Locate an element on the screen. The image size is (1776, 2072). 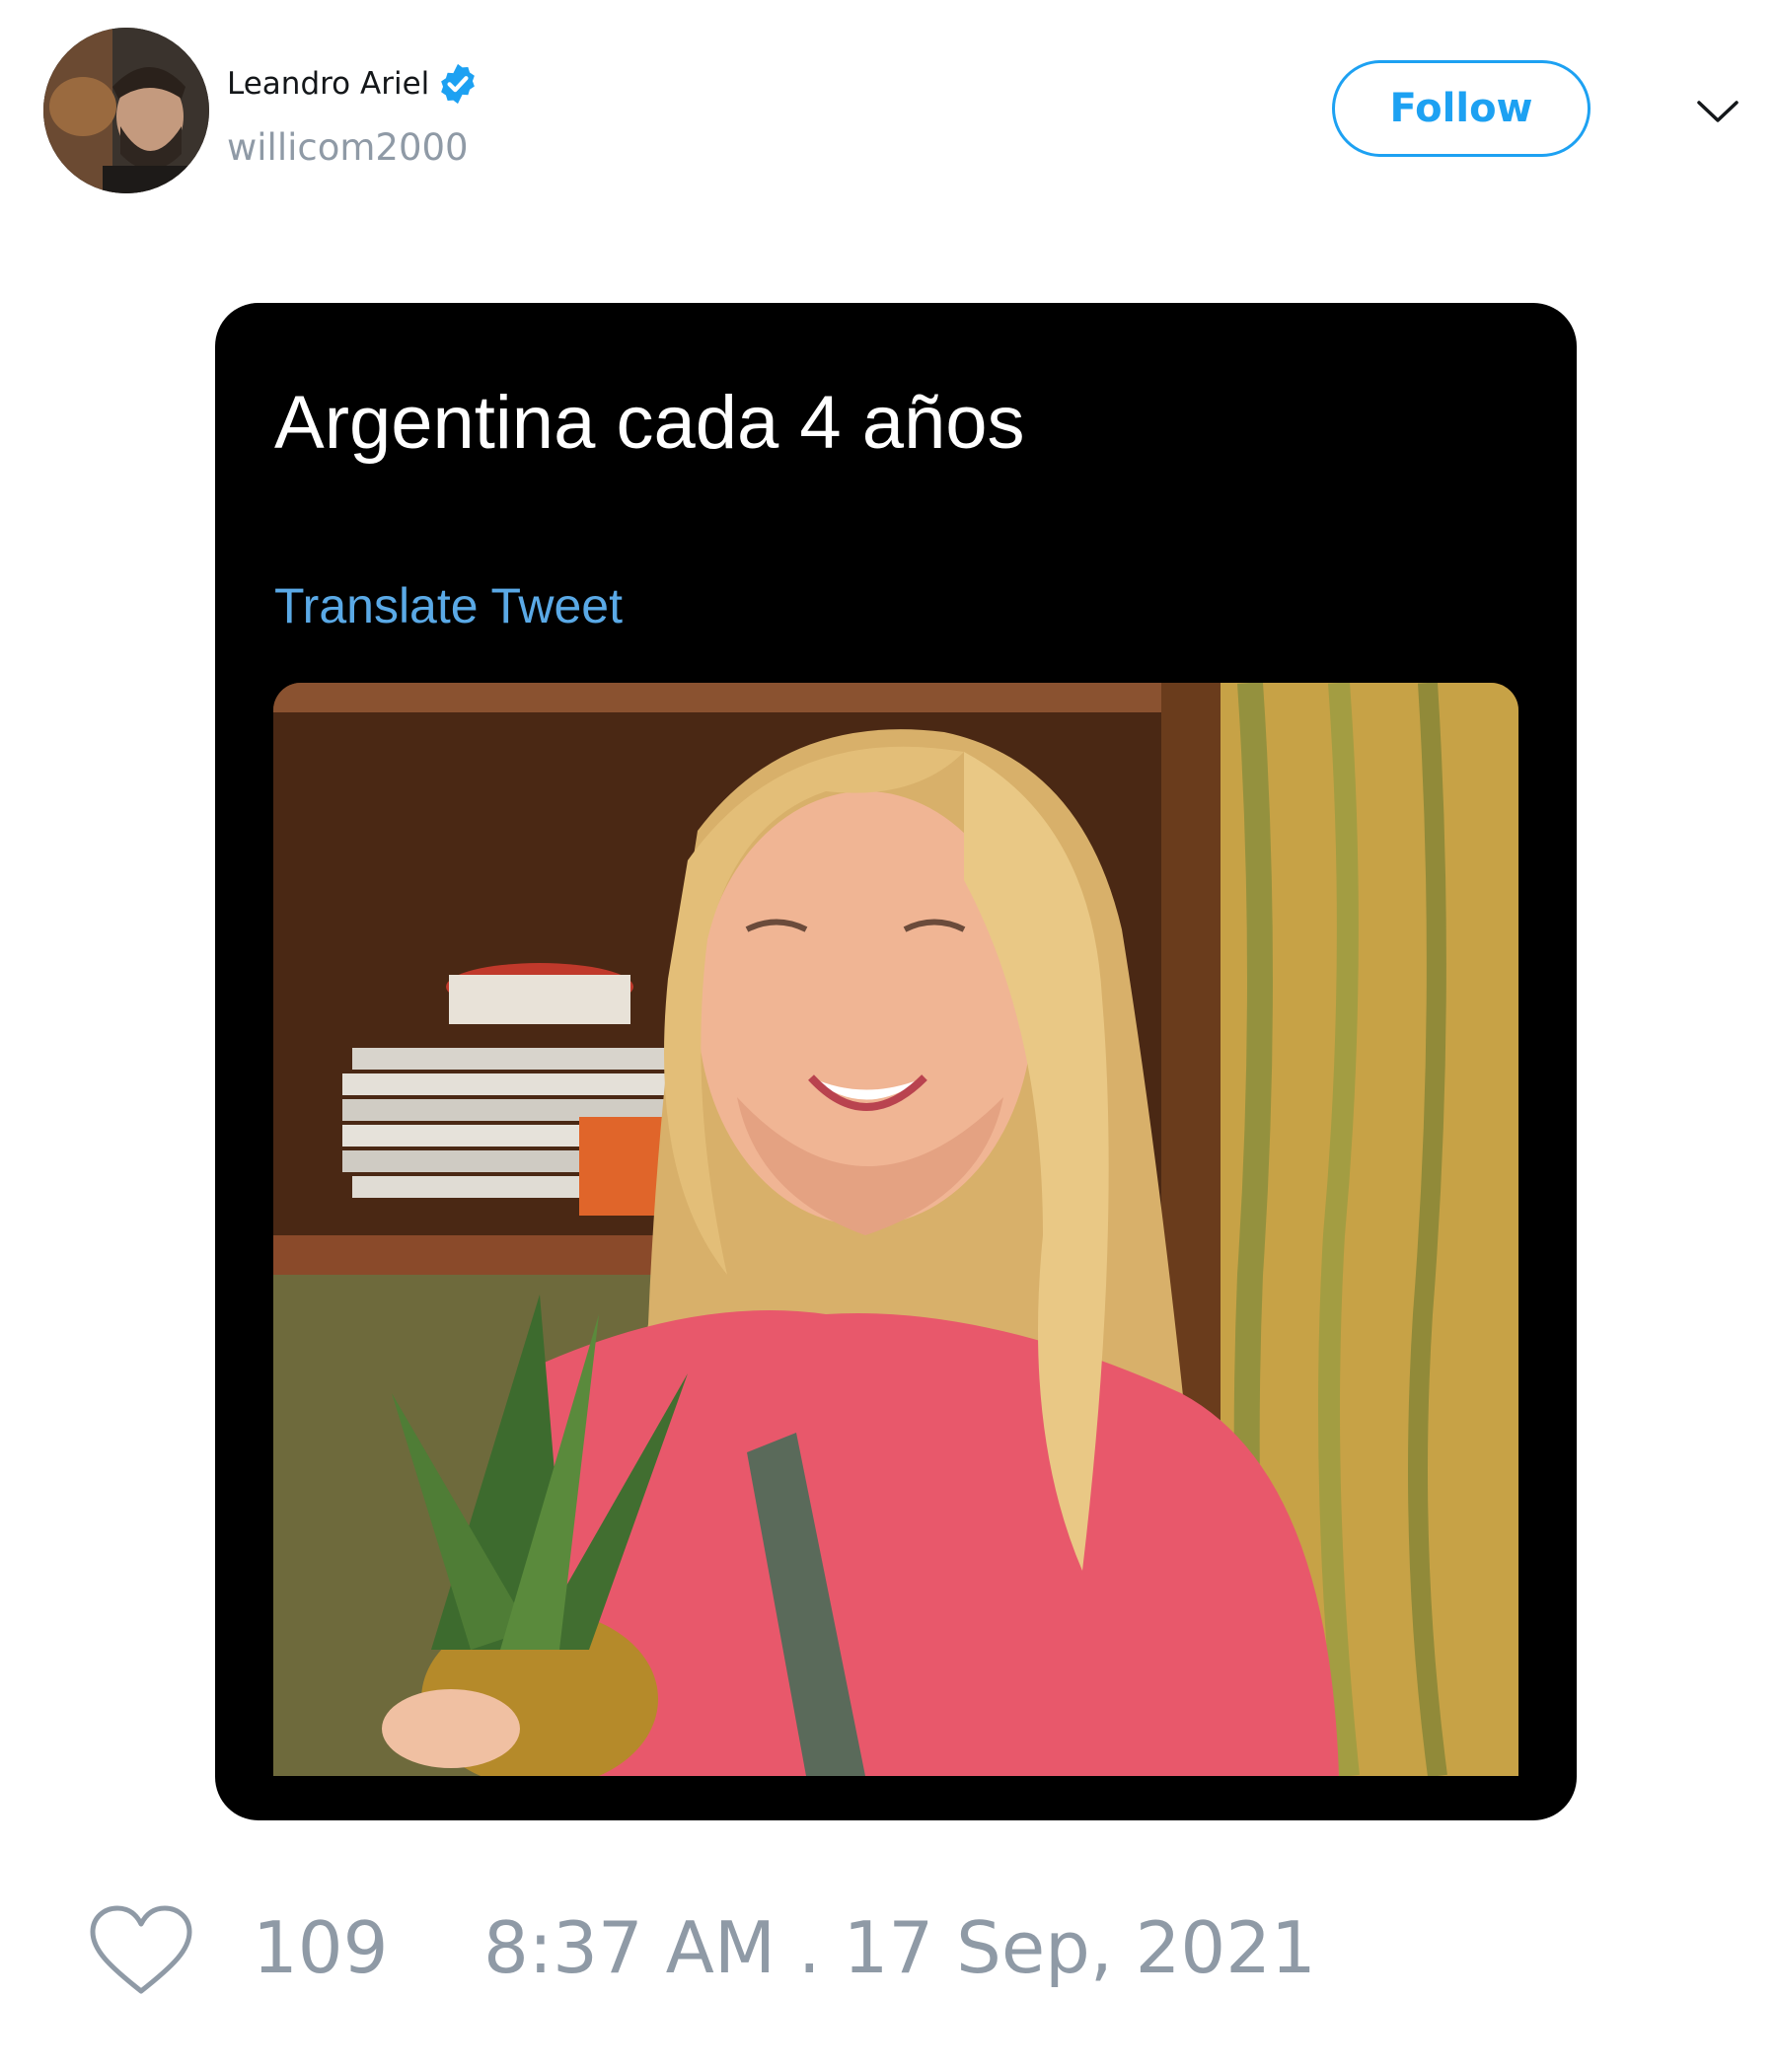
translate-tweet-link: Translate Tweet is located at coordinates (449, 606).